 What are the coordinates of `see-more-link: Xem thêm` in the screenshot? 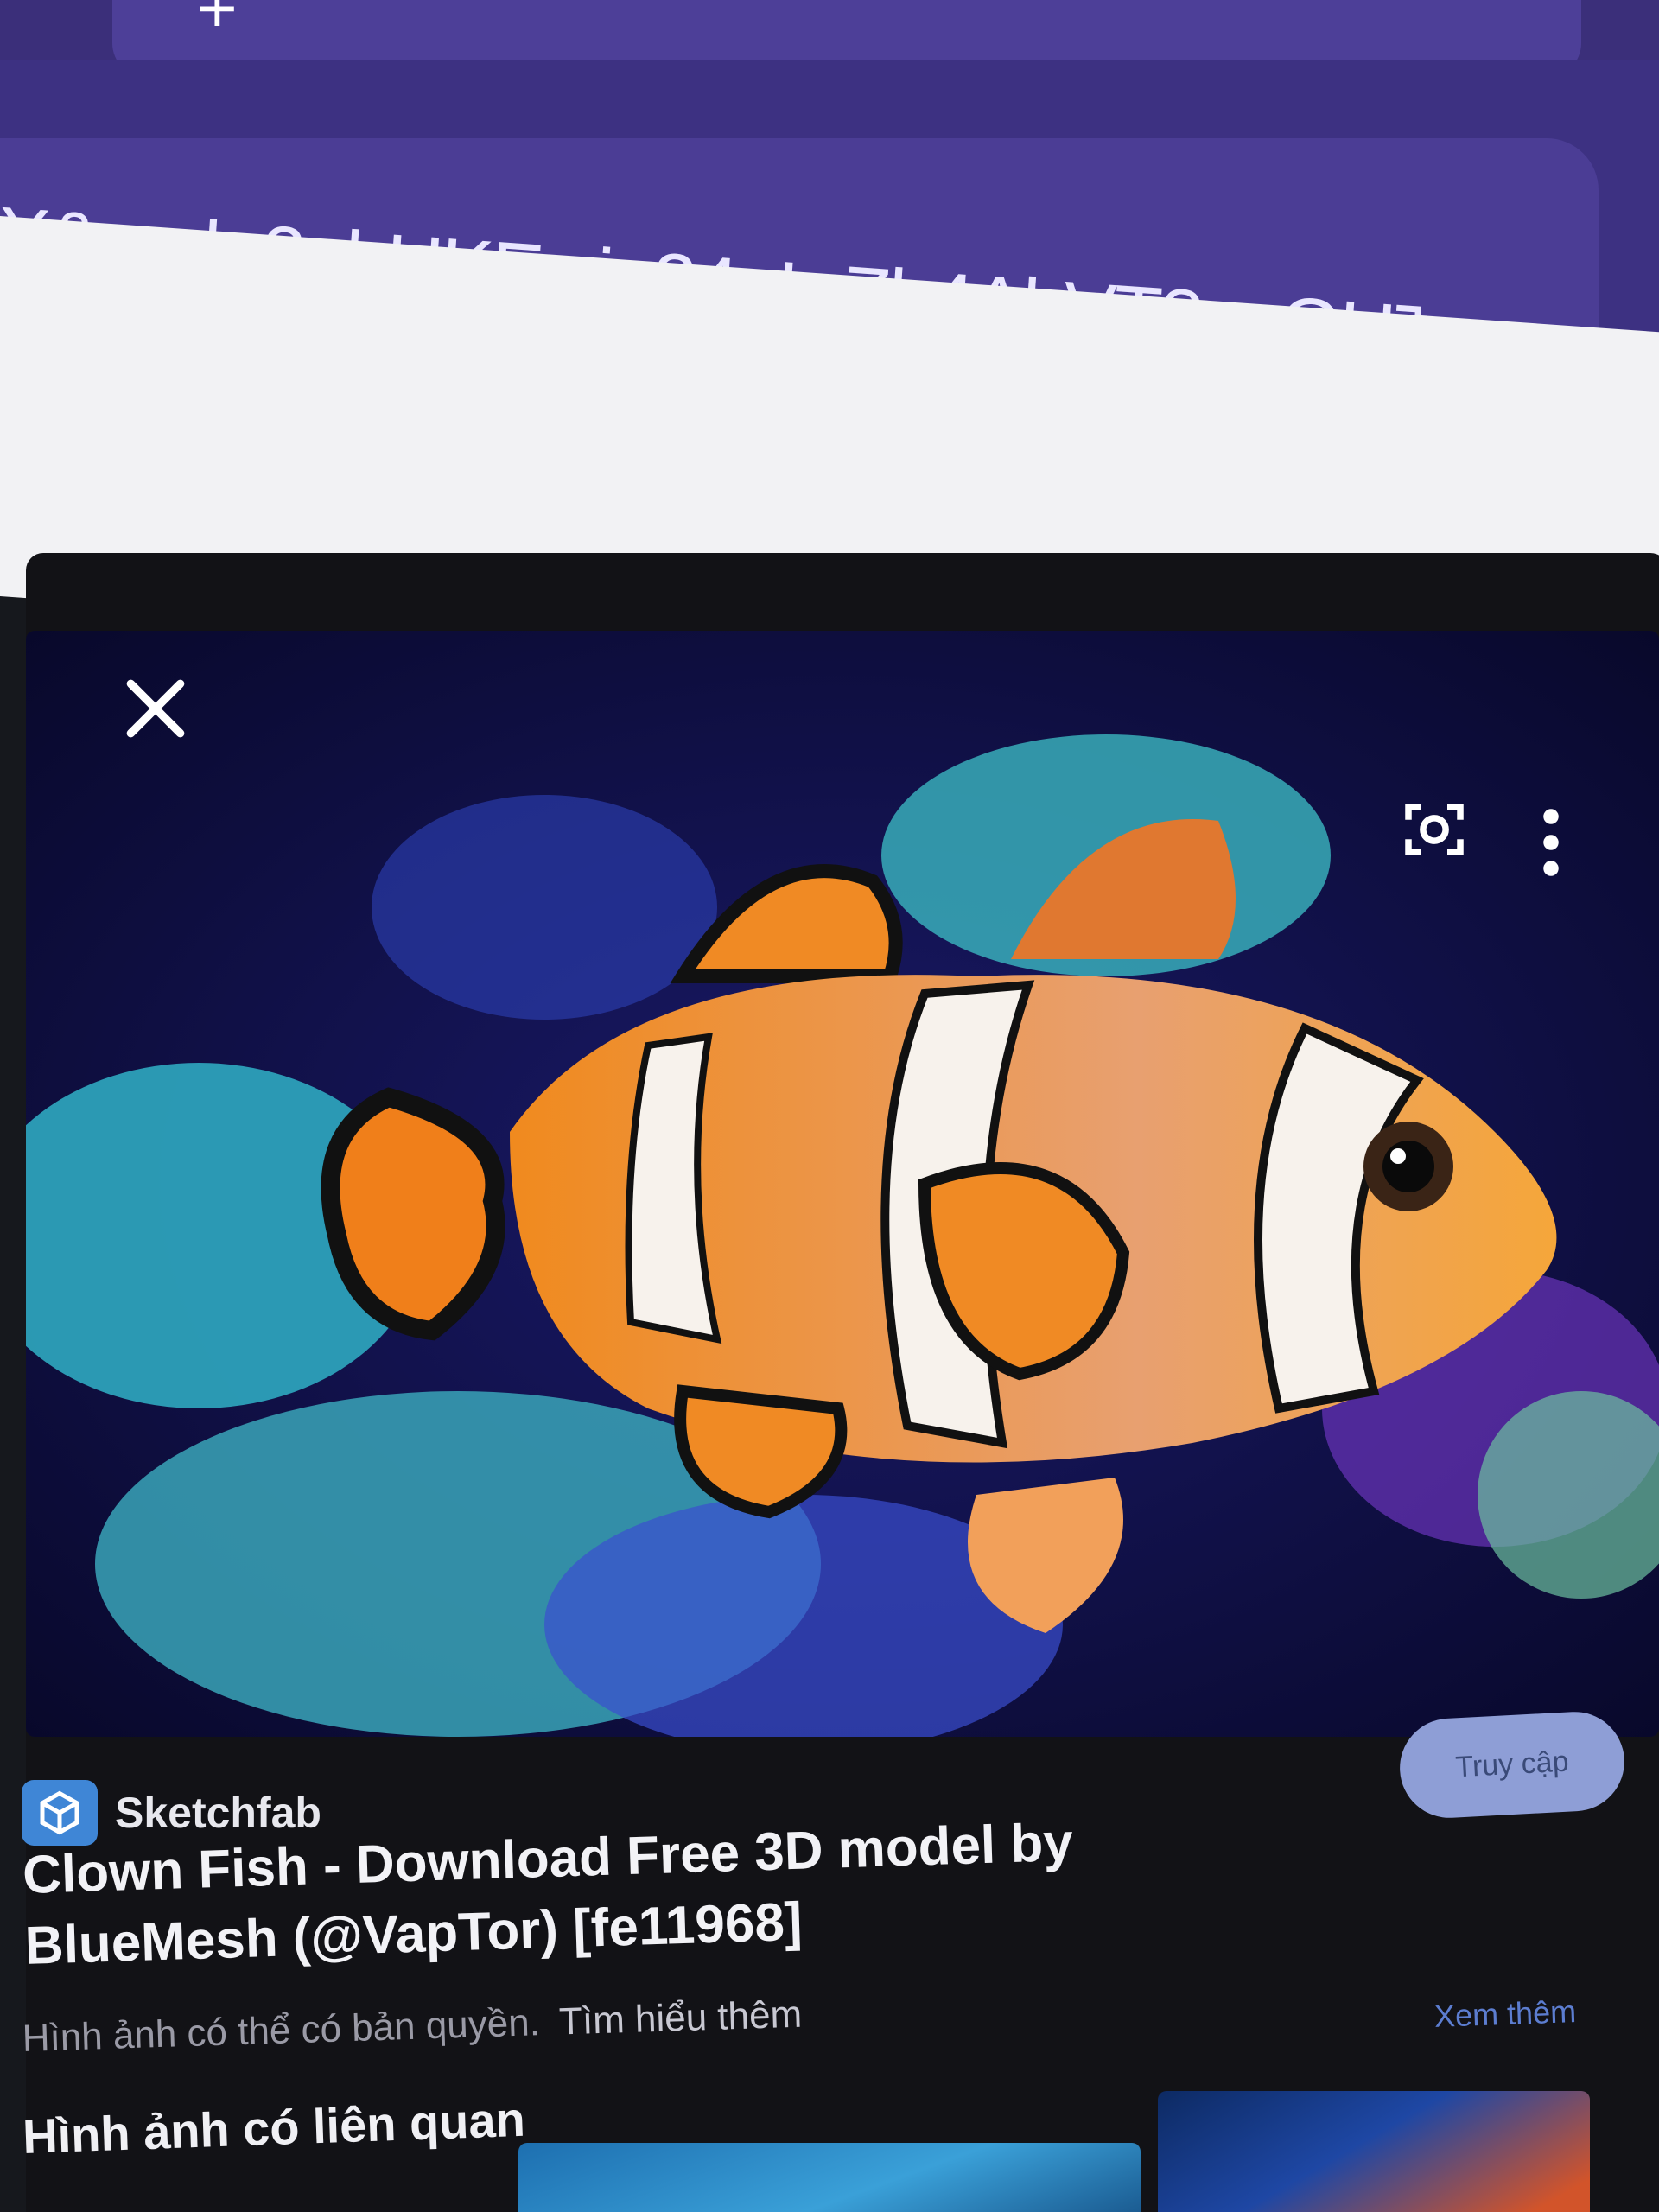 It's located at (1504, 2014).